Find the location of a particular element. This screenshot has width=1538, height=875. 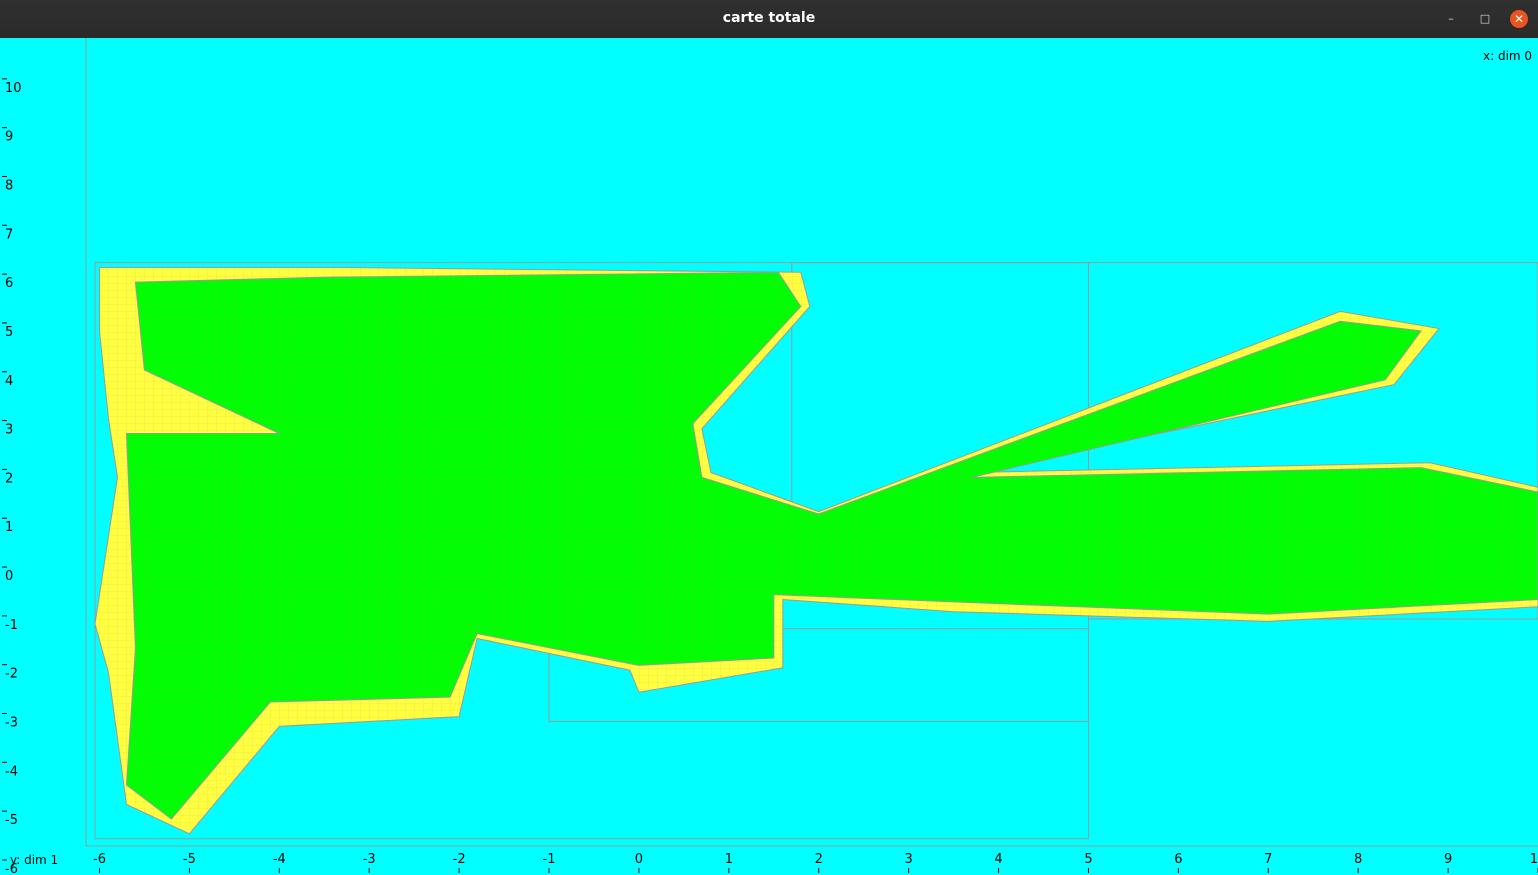

y-tick-label: 10 is located at coordinates (13, 88).